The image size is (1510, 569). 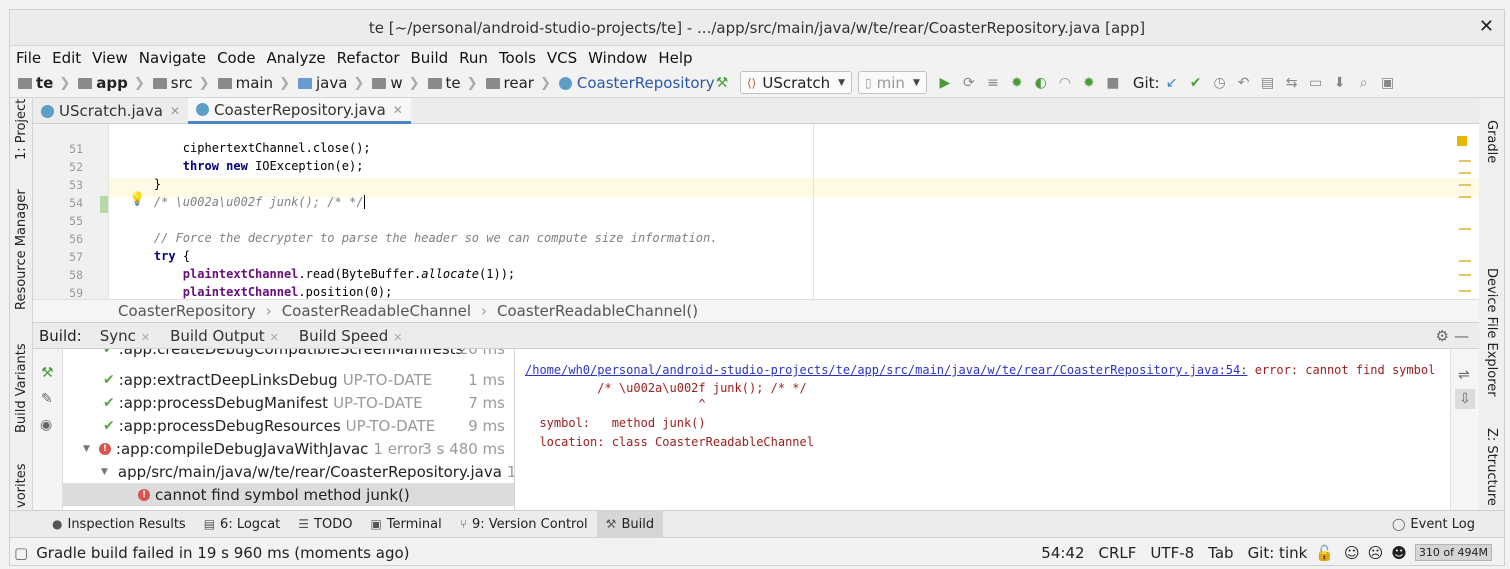 What do you see at coordinates (630, 524) in the screenshot?
I see `tab-build: ⚒ Build` at bounding box center [630, 524].